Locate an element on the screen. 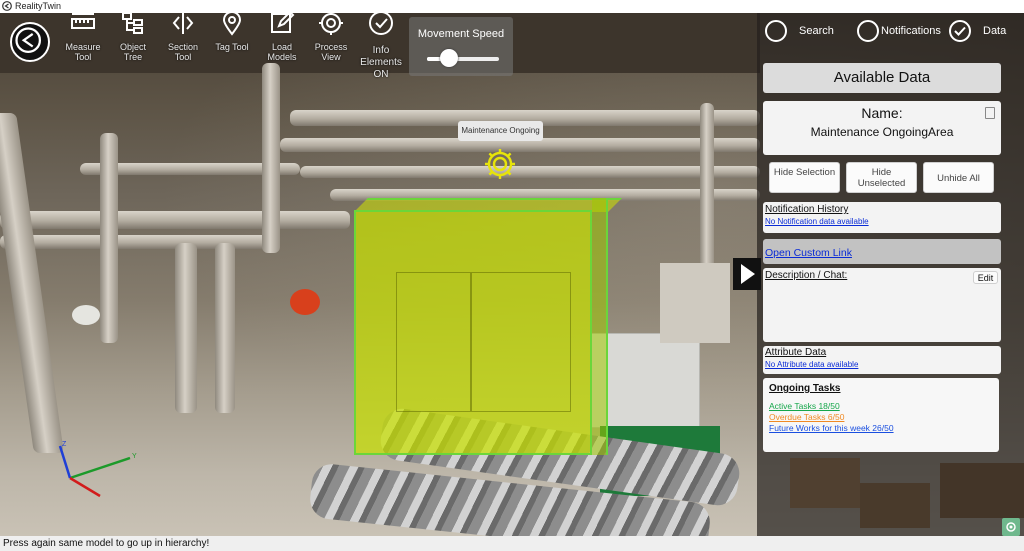 The height and width of the screenshot is (551, 1024). window-title: RealityTwin is located at coordinates (38, 6).